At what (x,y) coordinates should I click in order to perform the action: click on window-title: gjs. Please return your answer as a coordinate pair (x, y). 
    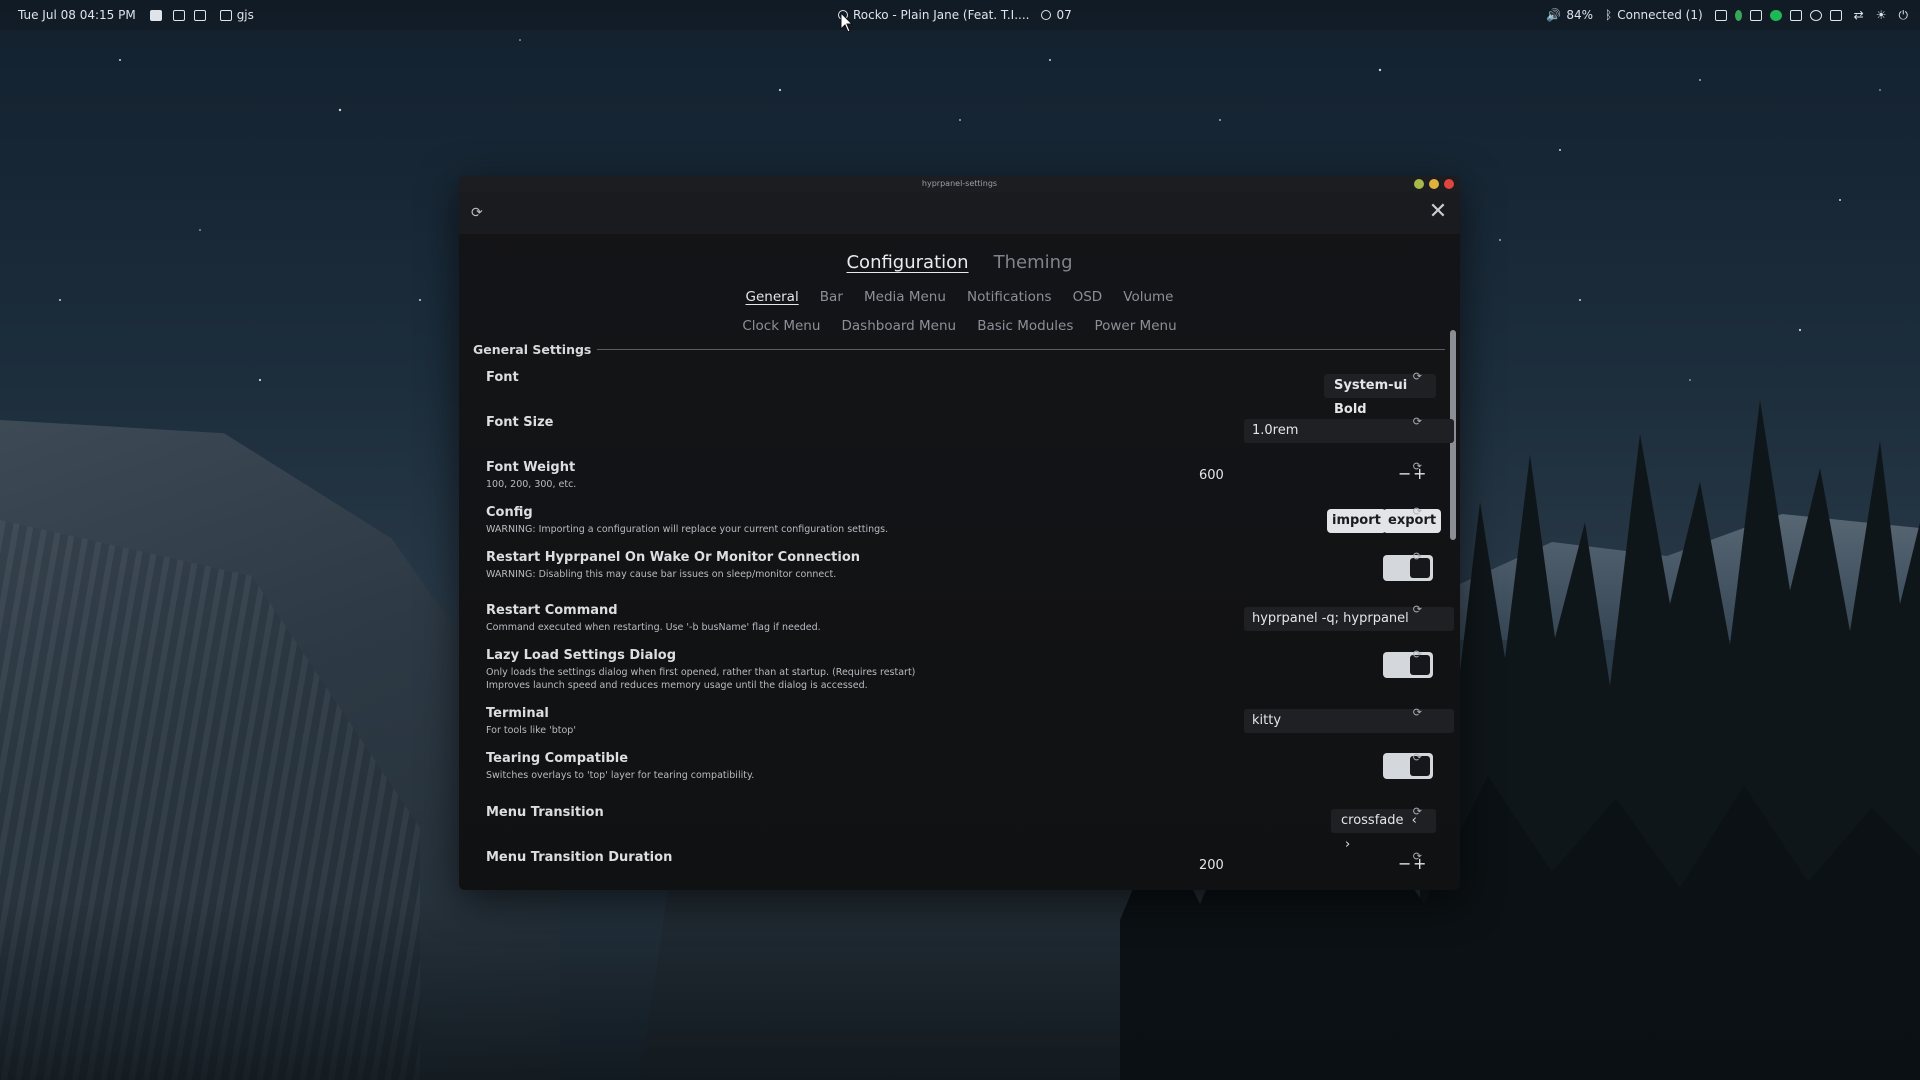
    Looking at the image, I should click on (236, 15).